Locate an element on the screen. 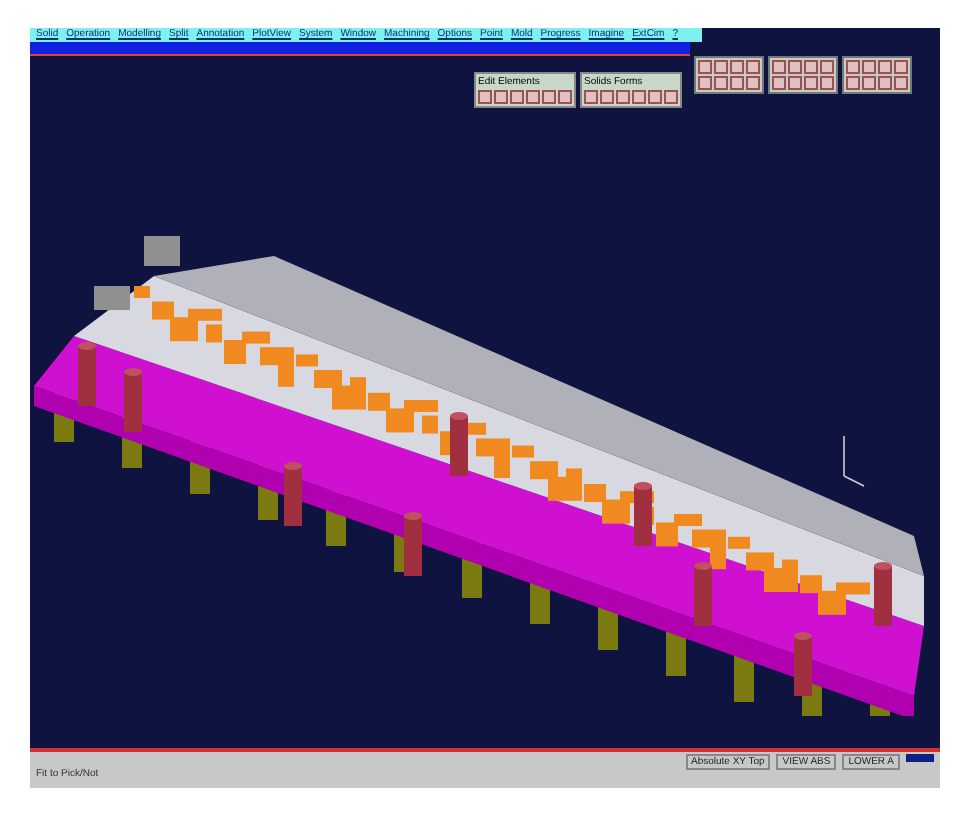 Image resolution: width=972 pixels, height=818 pixels. indicator is located at coordinates (920, 758).